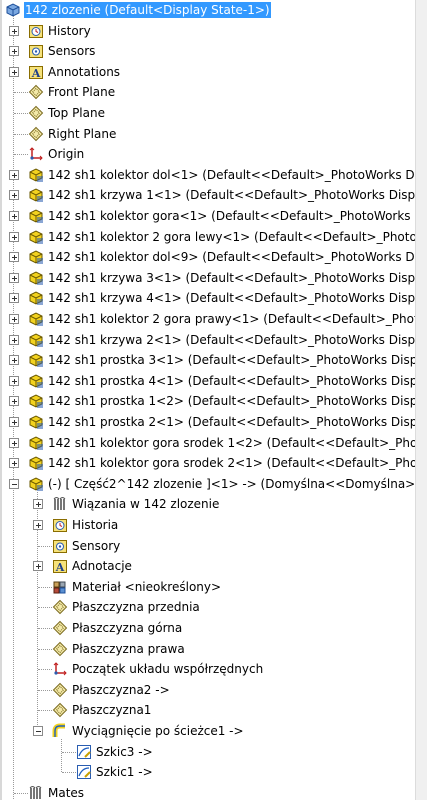 The height and width of the screenshot is (800, 427). I want to click on part-feature-row: Płaszczyzna prawa, so click(207, 649).